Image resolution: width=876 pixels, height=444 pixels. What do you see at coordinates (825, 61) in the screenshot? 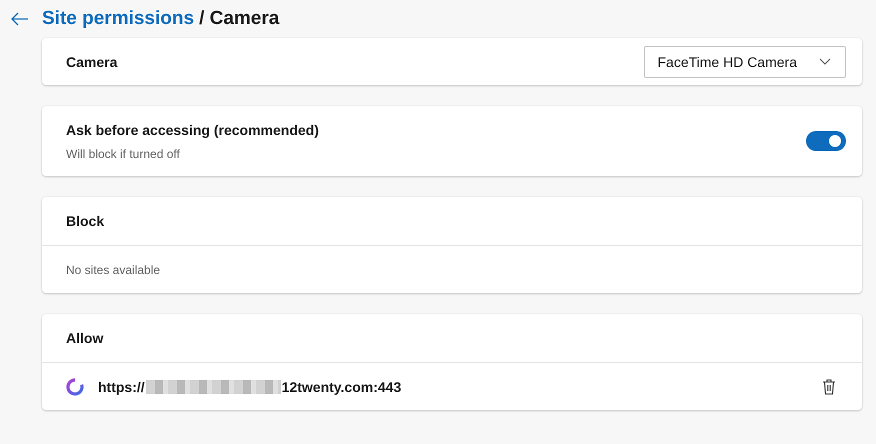
I see `chevron-down-icon` at bounding box center [825, 61].